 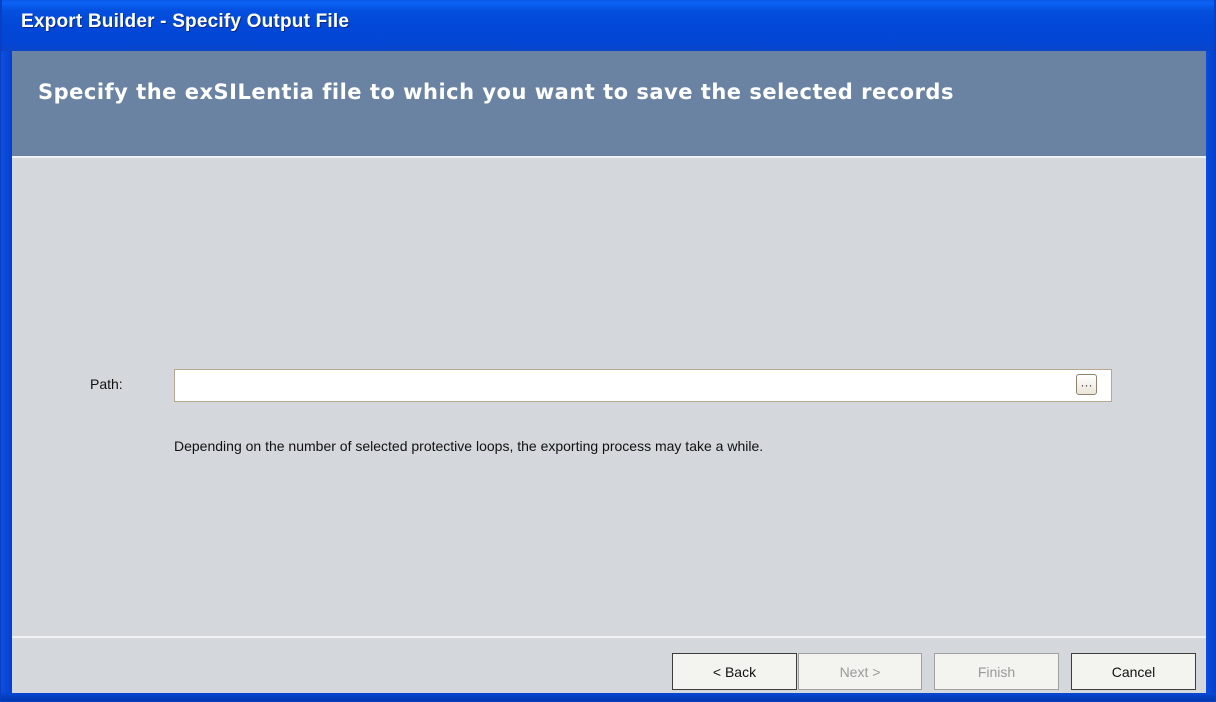 I want to click on ellipsis-icon: ···, so click(x=1086, y=384).